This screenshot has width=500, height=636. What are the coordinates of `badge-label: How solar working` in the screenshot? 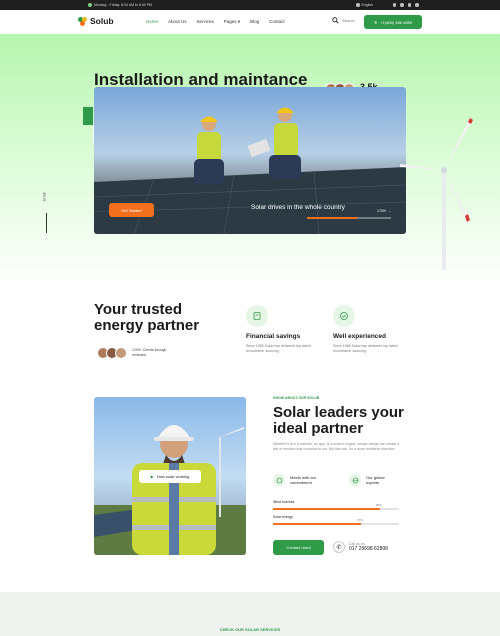 It's located at (173, 476).